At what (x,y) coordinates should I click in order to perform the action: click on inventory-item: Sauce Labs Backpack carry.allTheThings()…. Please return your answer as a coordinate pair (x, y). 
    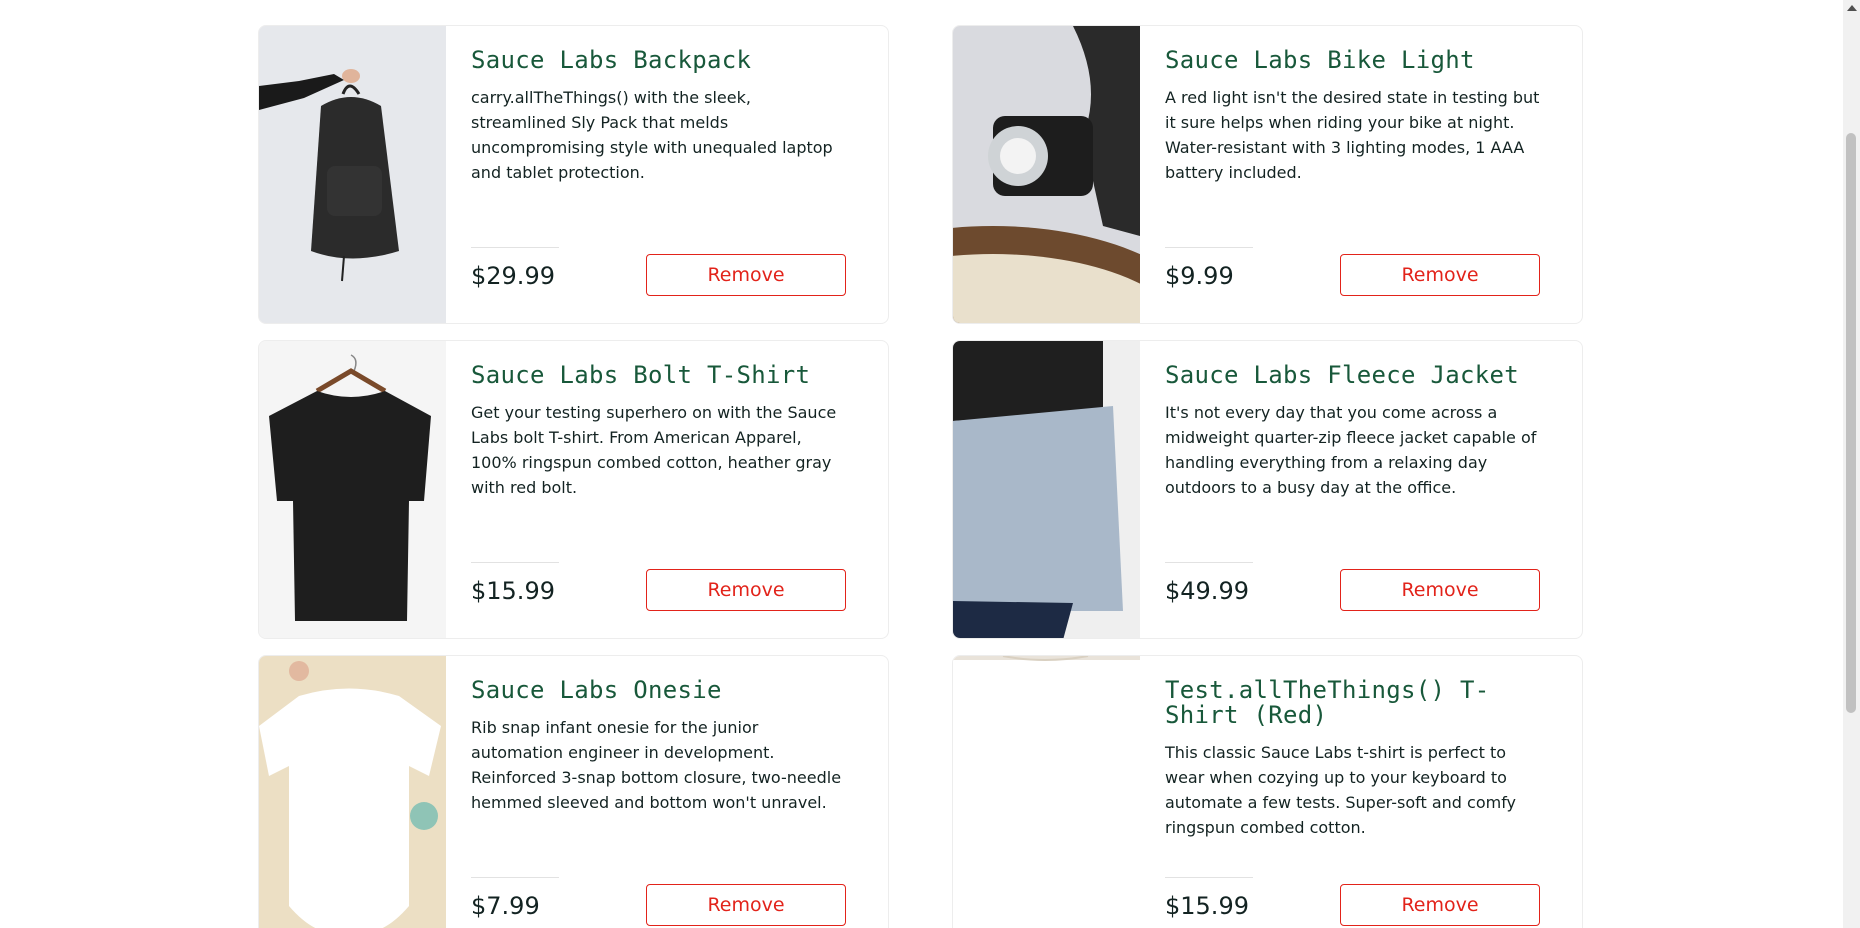
    Looking at the image, I should click on (573, 174).